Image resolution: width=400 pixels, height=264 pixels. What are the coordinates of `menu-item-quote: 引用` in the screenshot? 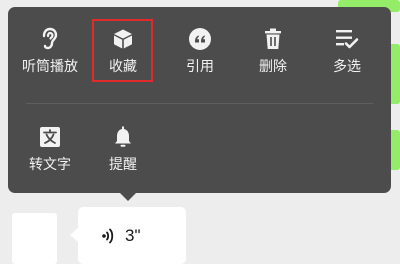 It's located at (200, 51).